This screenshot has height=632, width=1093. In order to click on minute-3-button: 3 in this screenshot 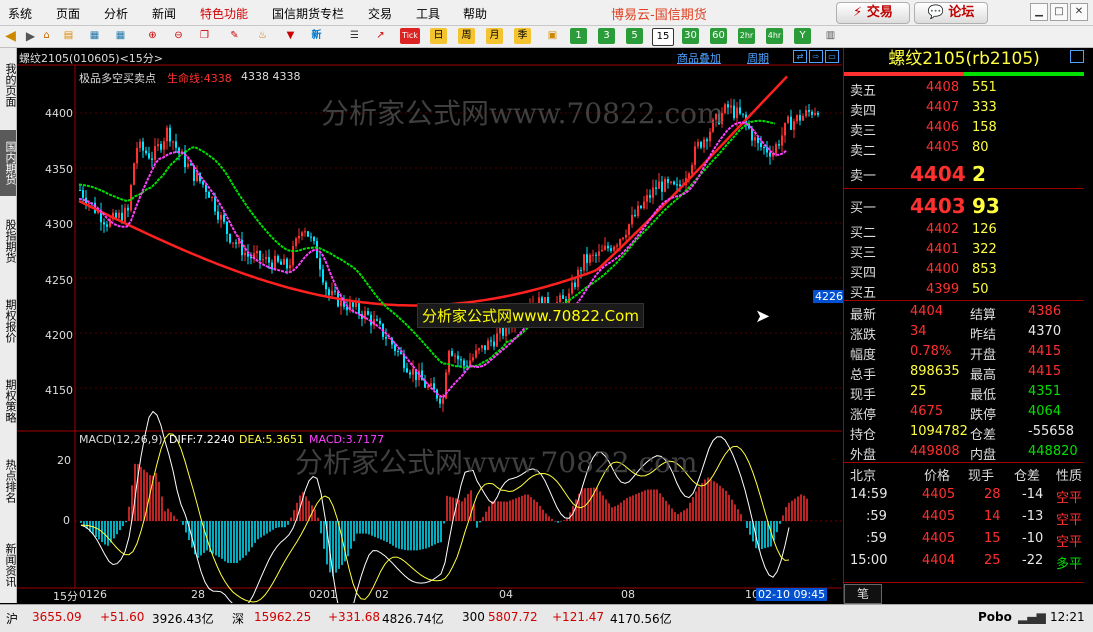, I will do `click(606, 36)`.